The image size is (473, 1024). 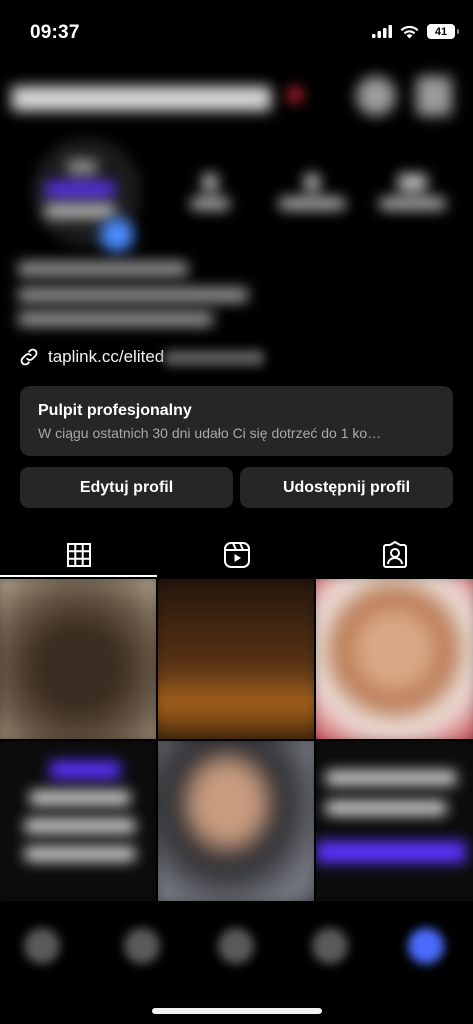 I want to click on tab-reels, so click(x=236, y=555).